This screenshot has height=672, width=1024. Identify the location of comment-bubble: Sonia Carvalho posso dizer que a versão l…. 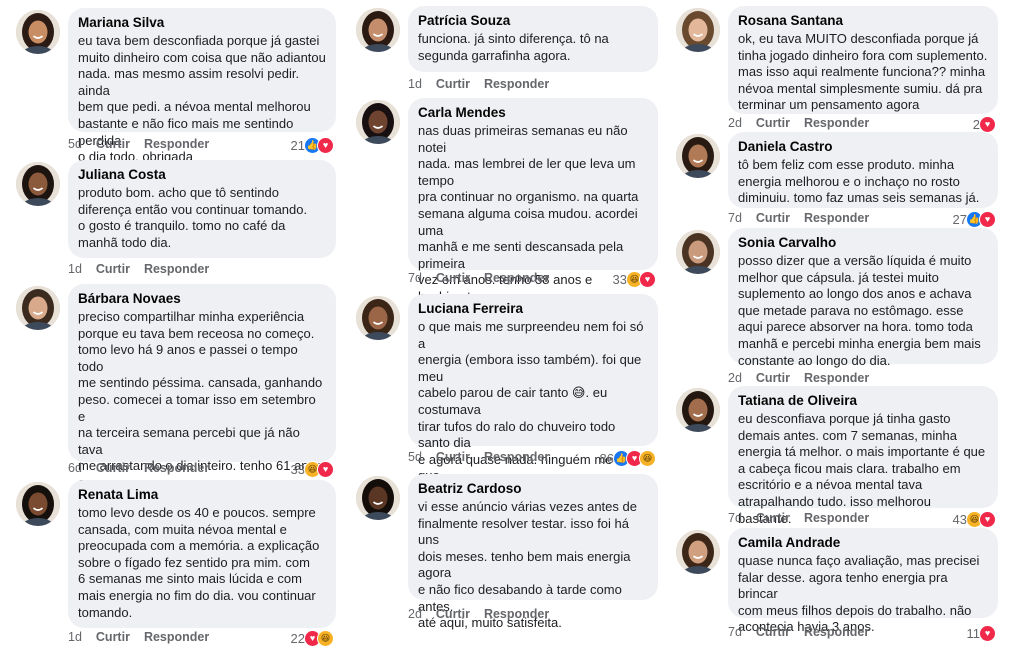
(863, 298).